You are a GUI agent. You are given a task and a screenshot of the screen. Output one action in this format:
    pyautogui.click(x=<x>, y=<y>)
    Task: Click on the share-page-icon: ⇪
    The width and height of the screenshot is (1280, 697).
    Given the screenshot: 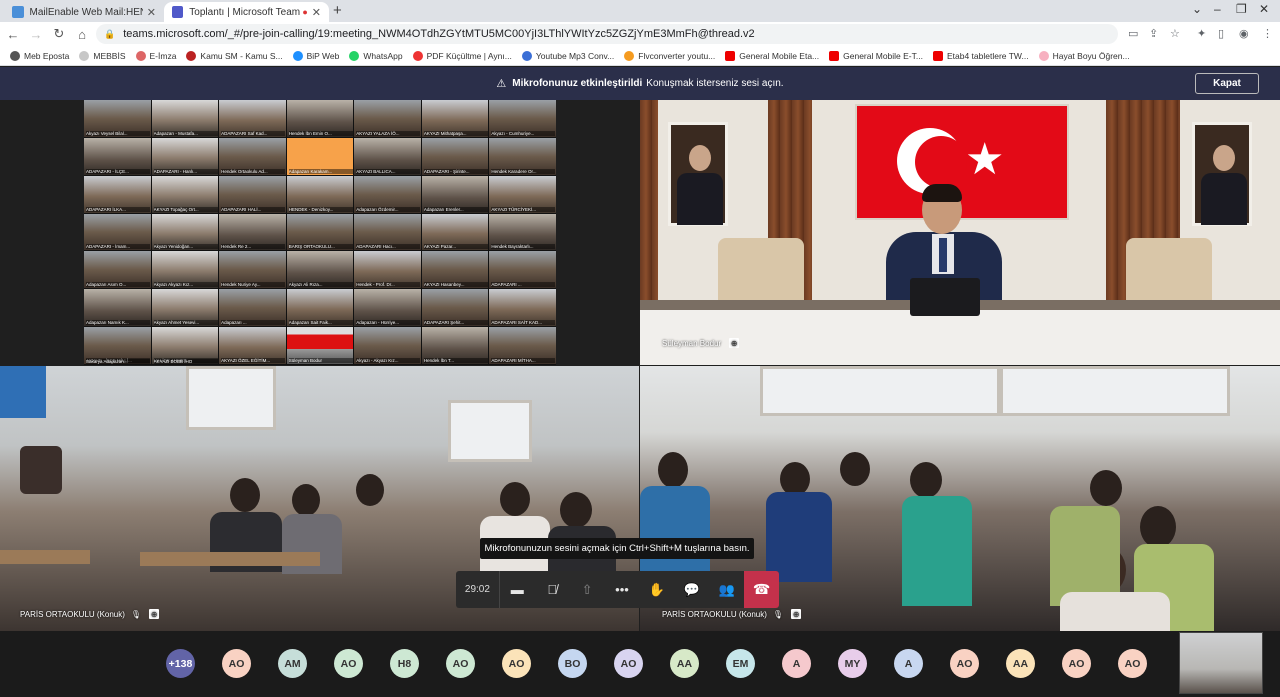 What is the action you would take?
    pyautogui.click(x=1153, y=33)
    